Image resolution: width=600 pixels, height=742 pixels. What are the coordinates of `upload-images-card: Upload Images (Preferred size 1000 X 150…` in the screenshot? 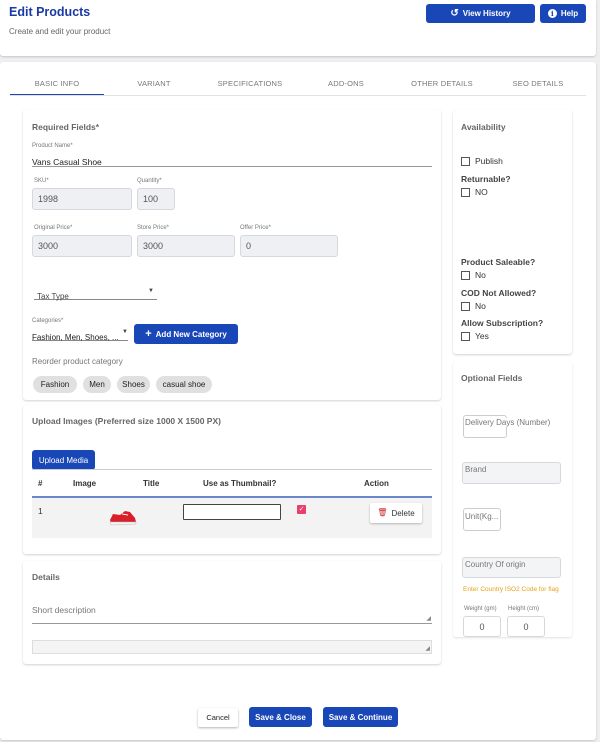 It's located at (232, 479).